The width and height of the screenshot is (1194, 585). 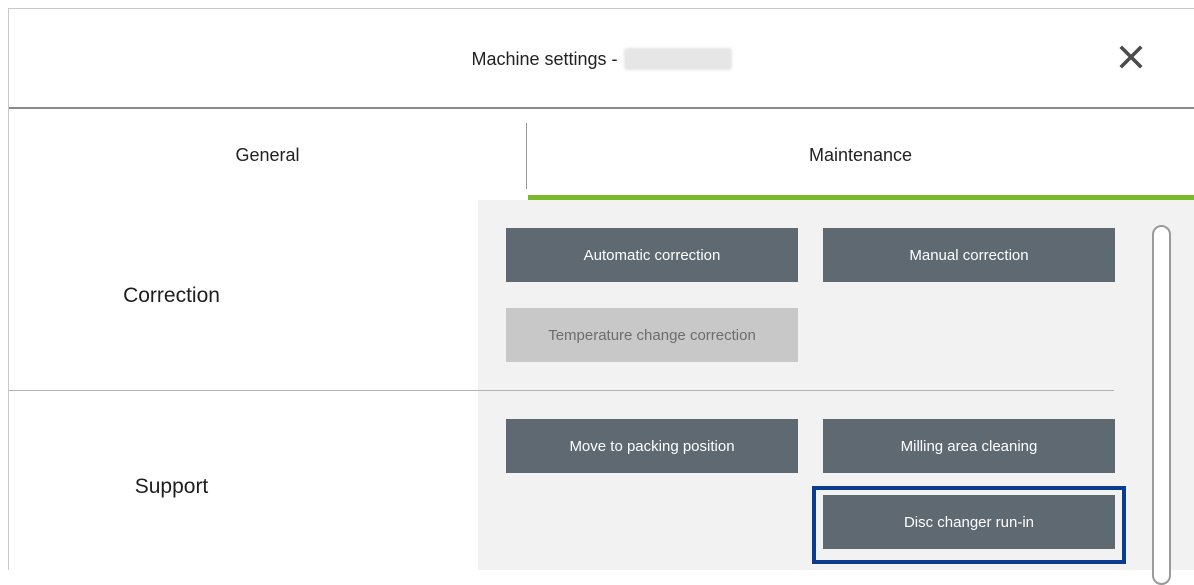 I want to click on move-to-packing-position-button: Move to packing position, so click(x=652, y=446).